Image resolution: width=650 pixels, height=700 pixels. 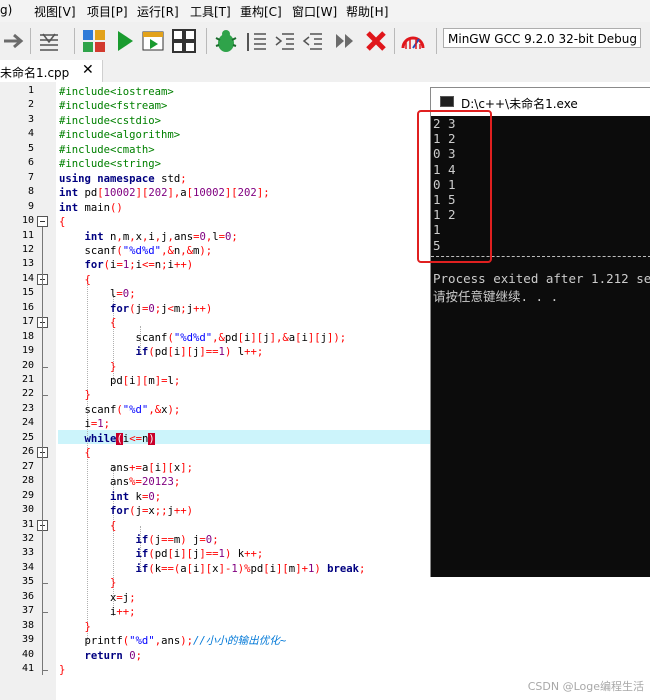 What do you see at coordinates (35, 73) in the screenshot?
I see `tab-label: 未命名1.cpp` at bounding box center [35, 73].